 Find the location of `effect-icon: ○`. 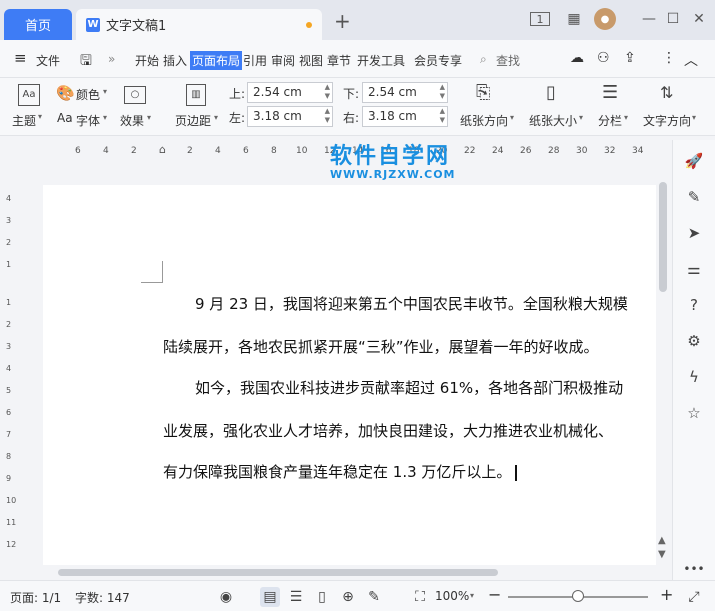

effect-icon: ○ is located at coordinates (135, 95).